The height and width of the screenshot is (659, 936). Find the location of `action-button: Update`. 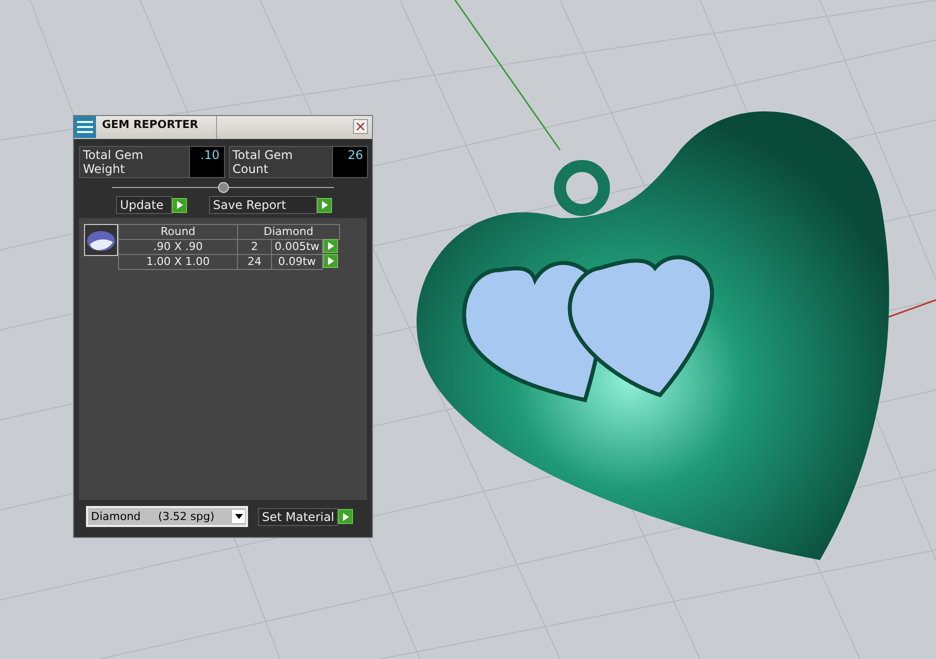

action-button: Update is located at coordinates (144, 205).